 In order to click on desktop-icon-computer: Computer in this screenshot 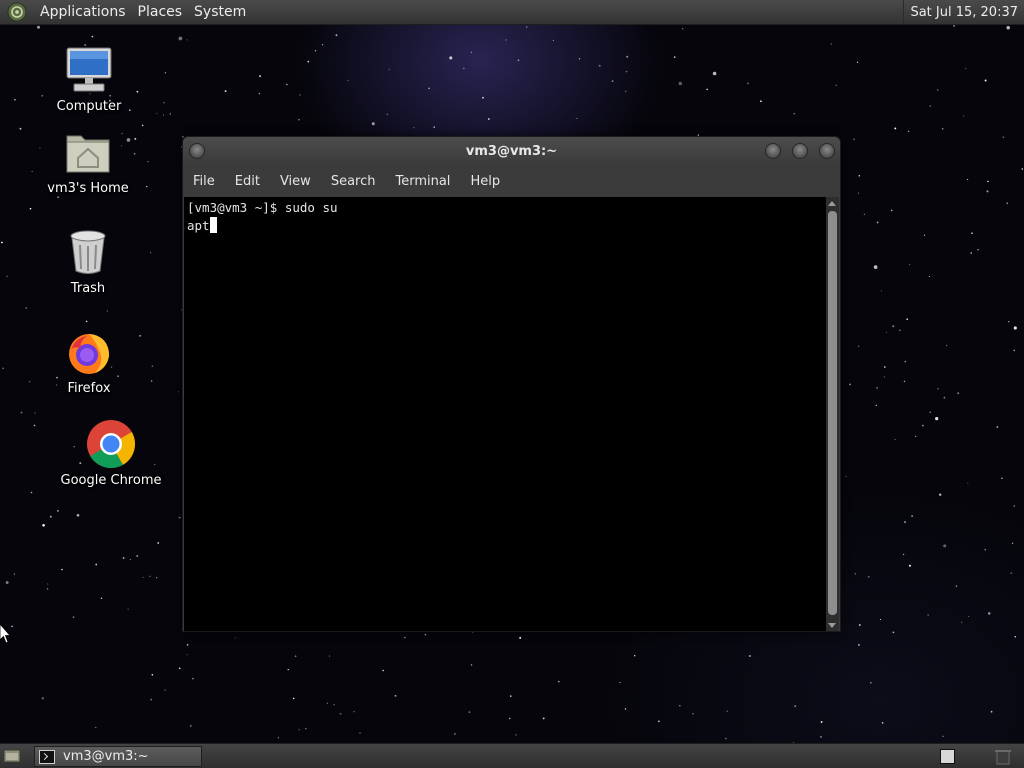, I will do `click(89, 79)`.